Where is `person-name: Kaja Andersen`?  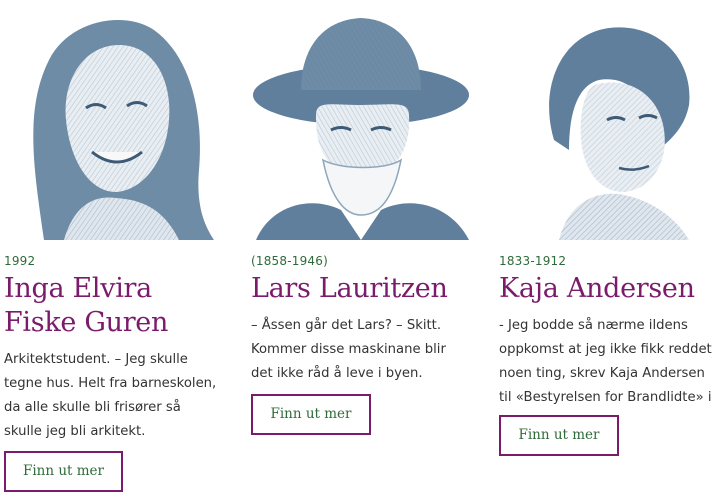
person-name: Kaja Andersen is located at coordinates (597, 288).